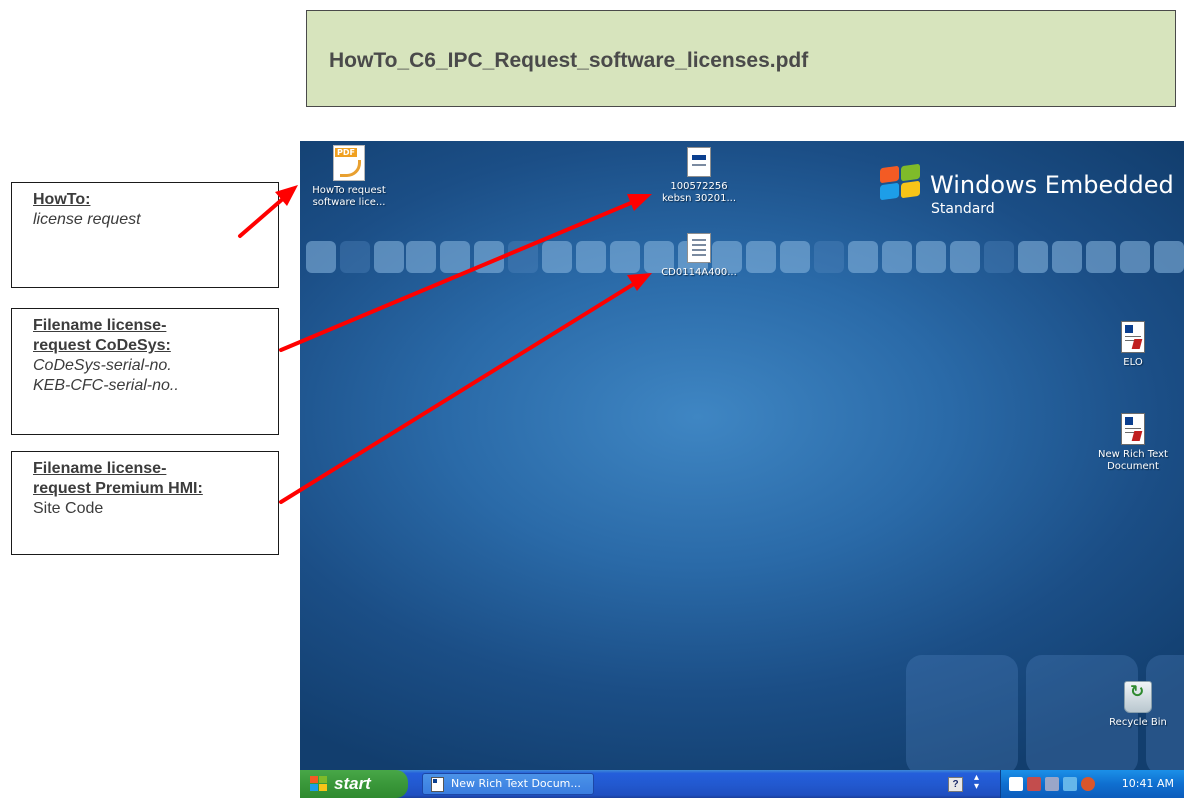 This screenshot has width=1184, height=798. I want to click on arrow-codesys, so click(463, 273).